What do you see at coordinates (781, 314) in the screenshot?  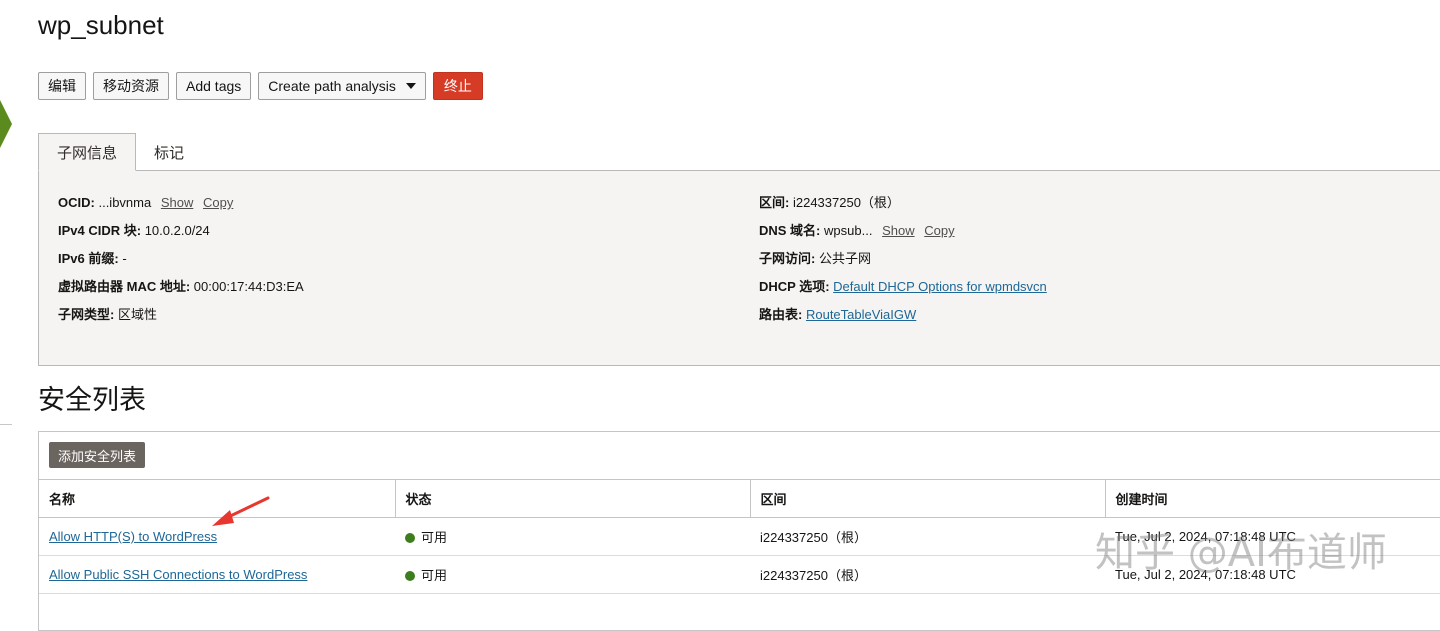 I see `route-table-label: 路由表:` at bounding box center [781, 314].